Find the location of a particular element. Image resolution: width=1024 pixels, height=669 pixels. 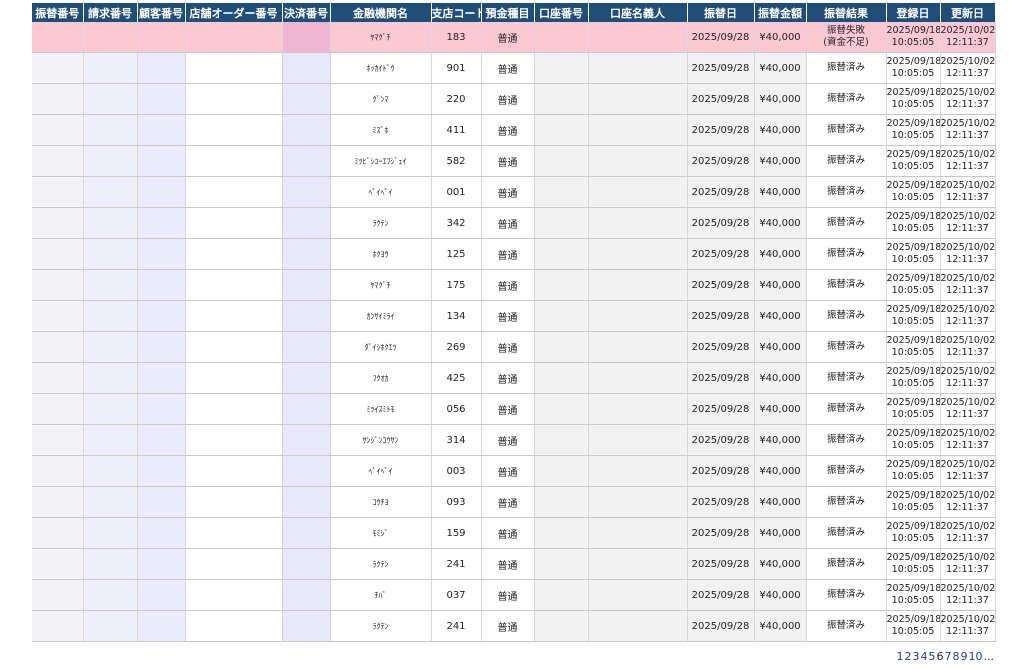

pagination-page-5: 5 is located at coordinates (932, 656).